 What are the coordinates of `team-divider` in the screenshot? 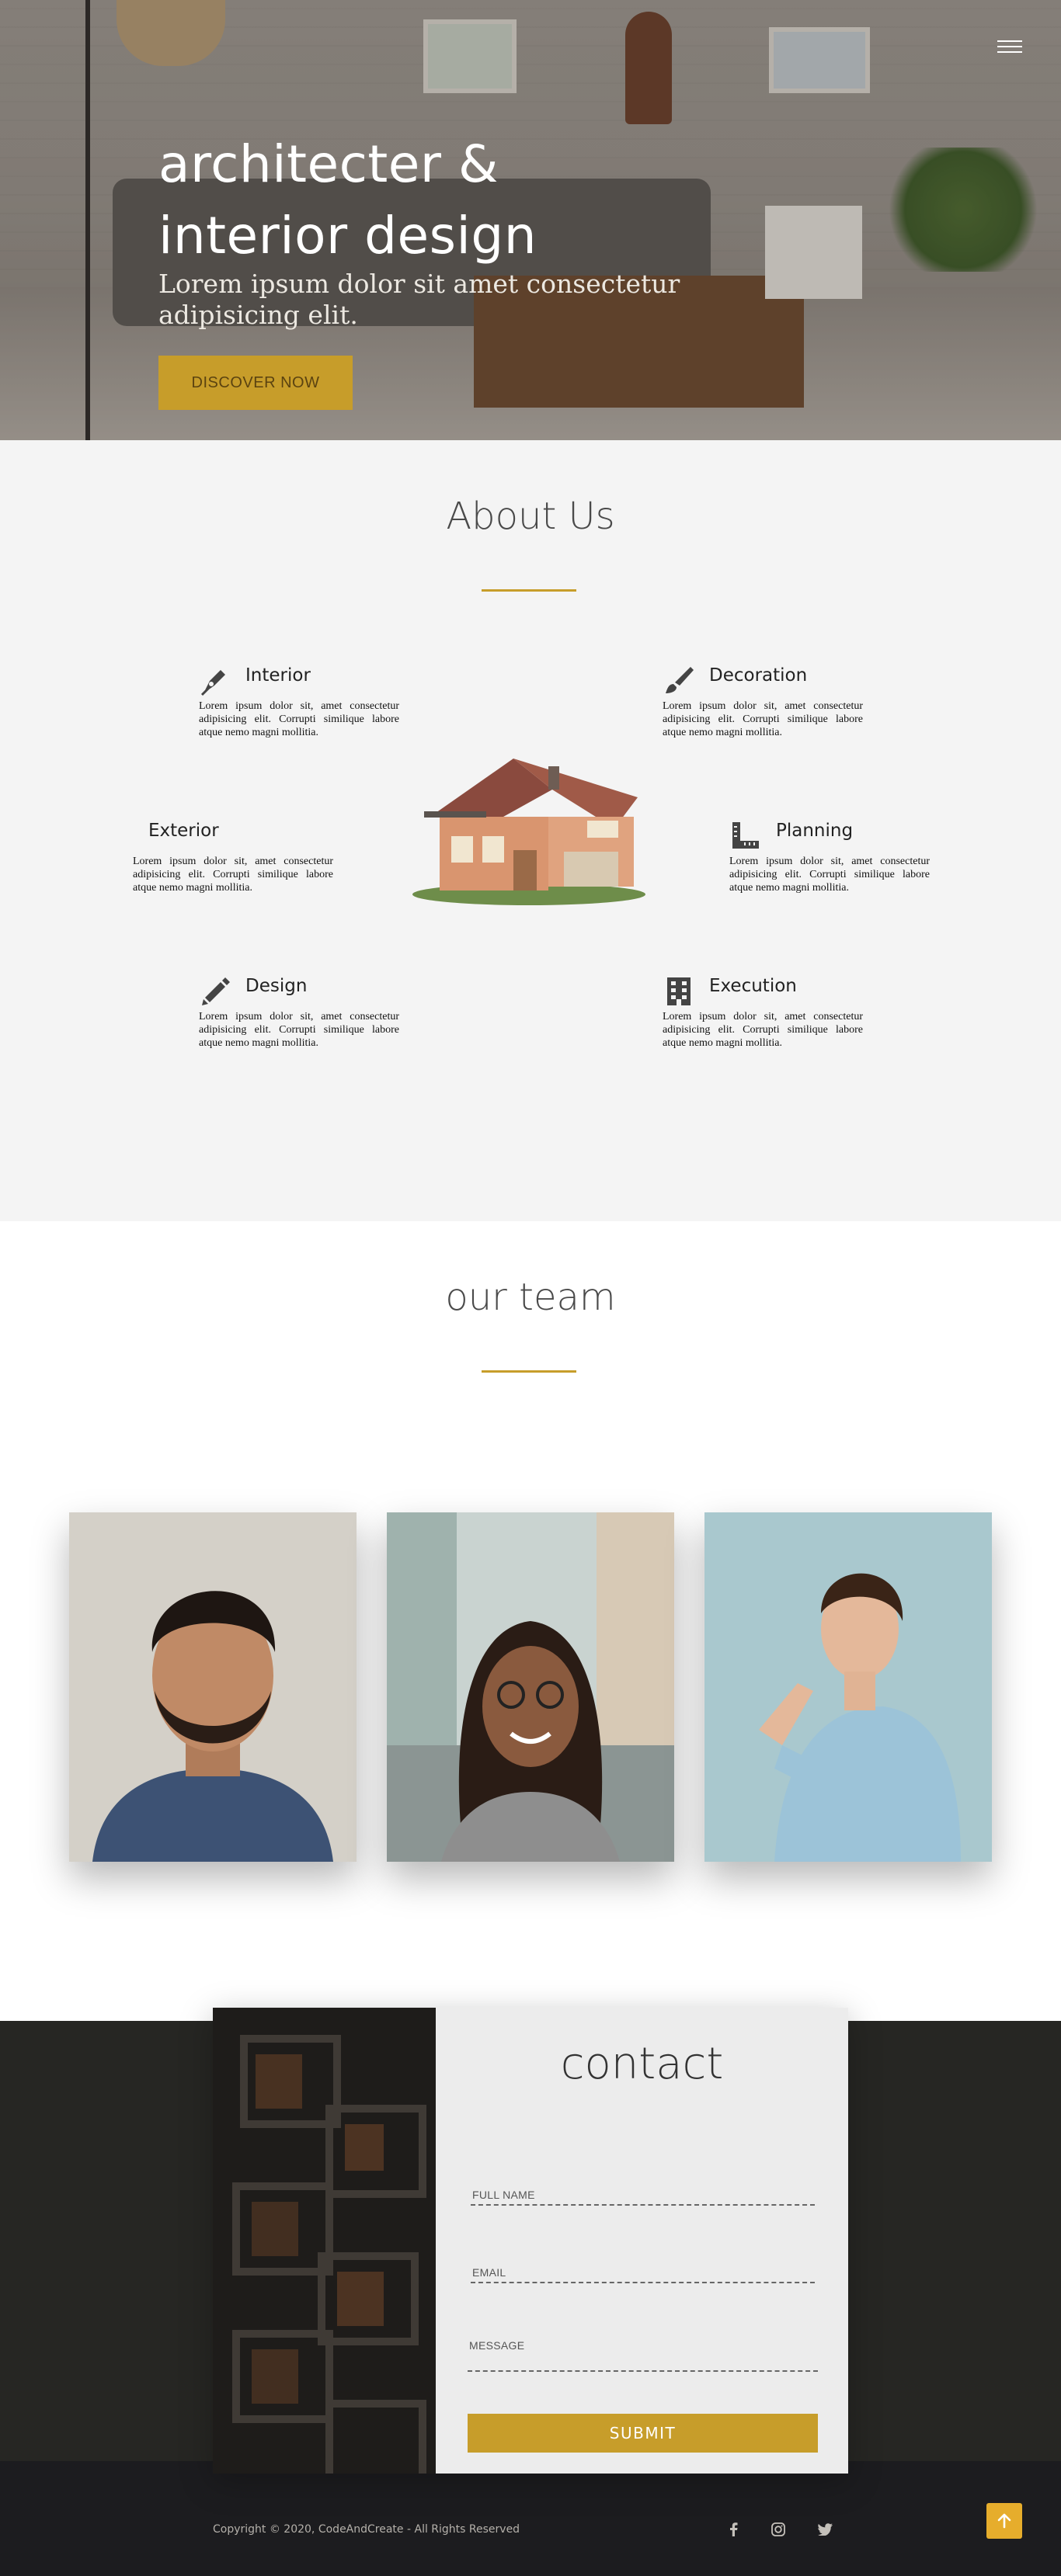 It's located at (529, 1371).